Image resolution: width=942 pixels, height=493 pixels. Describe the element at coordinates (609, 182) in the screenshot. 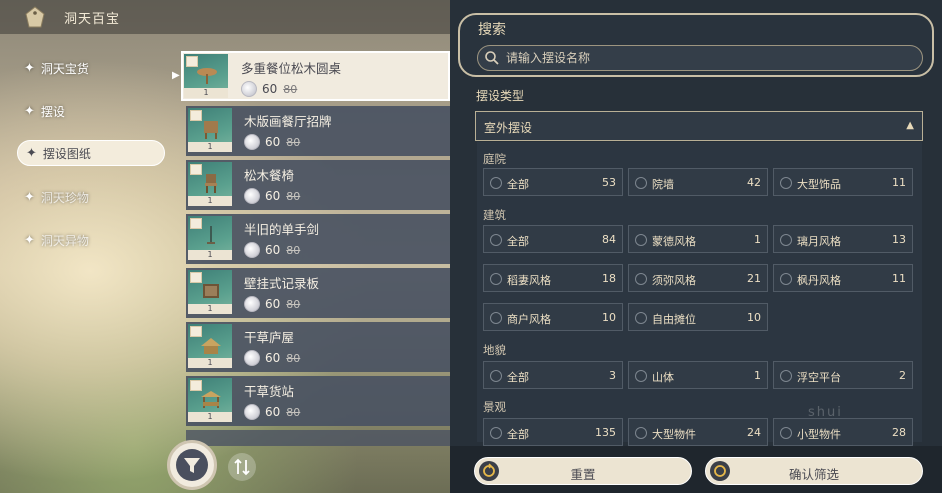

I see `option-count: 53` at that location.